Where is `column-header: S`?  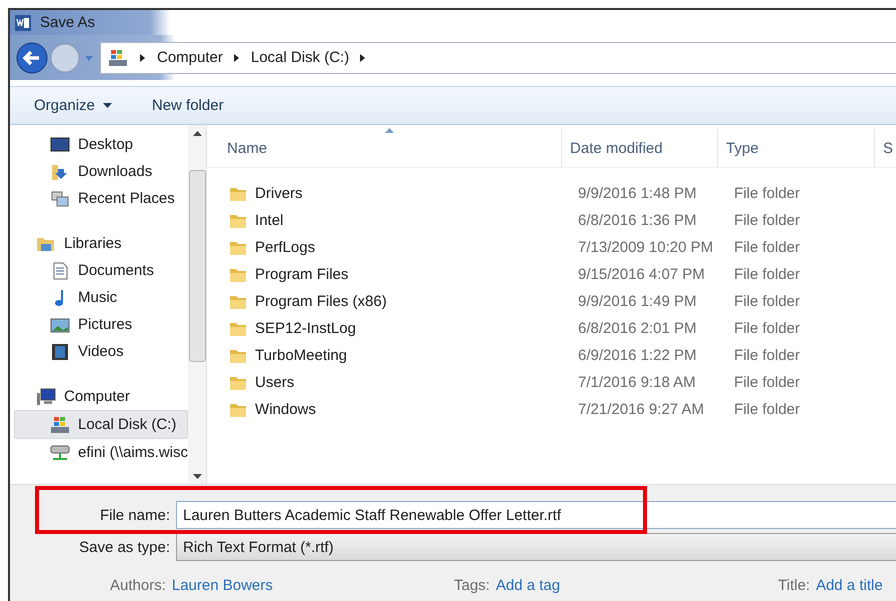
column-header: S is located at coordinates (885, 148).